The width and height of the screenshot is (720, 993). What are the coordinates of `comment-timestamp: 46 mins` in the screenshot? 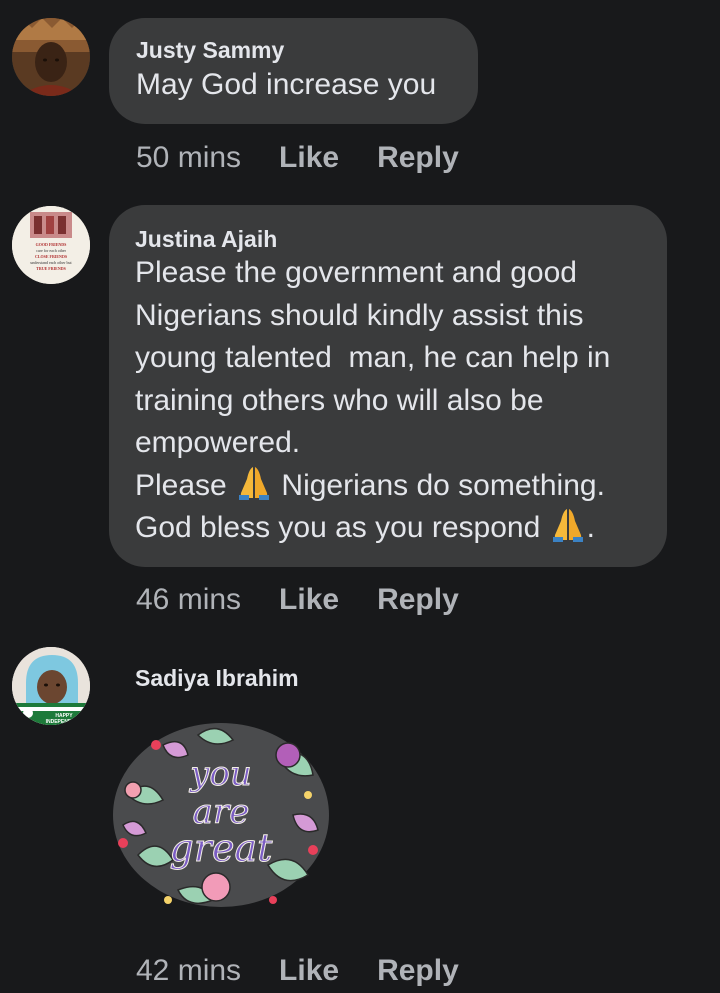 It's located at (188, 600).